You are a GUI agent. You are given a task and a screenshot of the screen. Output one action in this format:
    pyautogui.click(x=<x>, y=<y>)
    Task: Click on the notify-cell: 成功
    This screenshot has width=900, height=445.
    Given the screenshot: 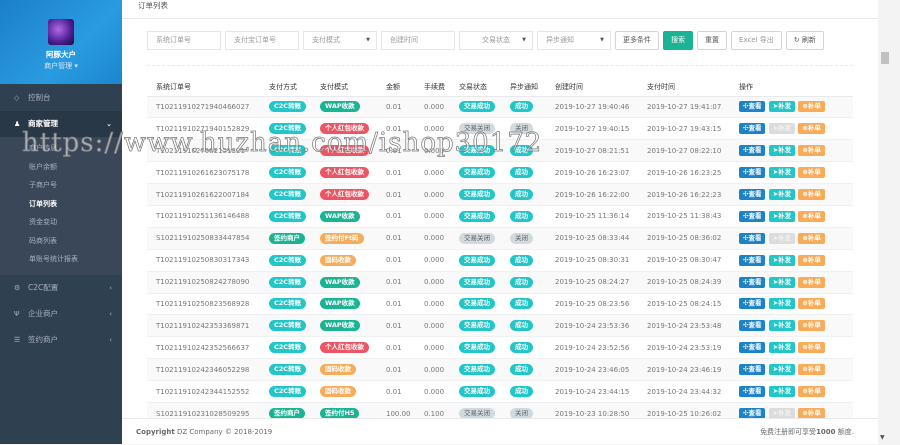 What is the action you would take?
    pyautogui.click(x=523, y=216)
    